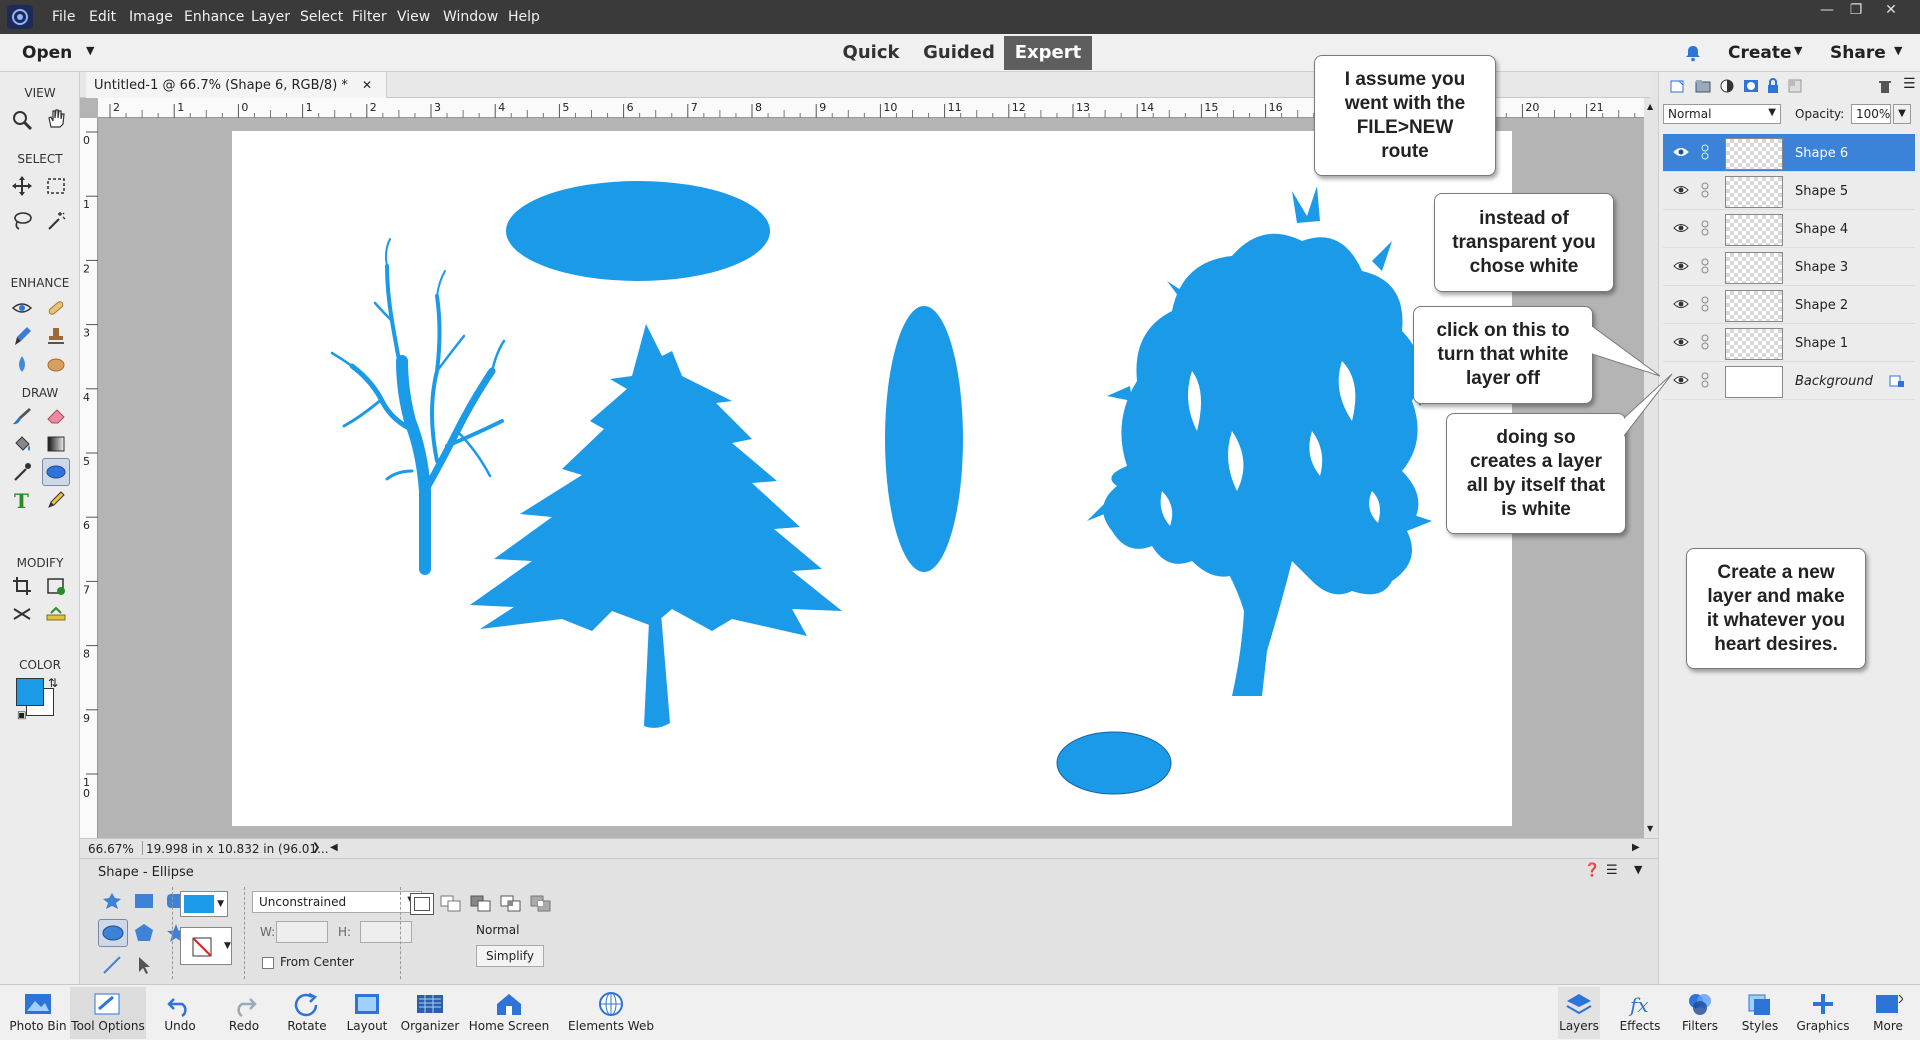 The width and height of the screenshot is (1920, 1040). I want to click on elements-web-button: Elements Web, so click(611, 1013).